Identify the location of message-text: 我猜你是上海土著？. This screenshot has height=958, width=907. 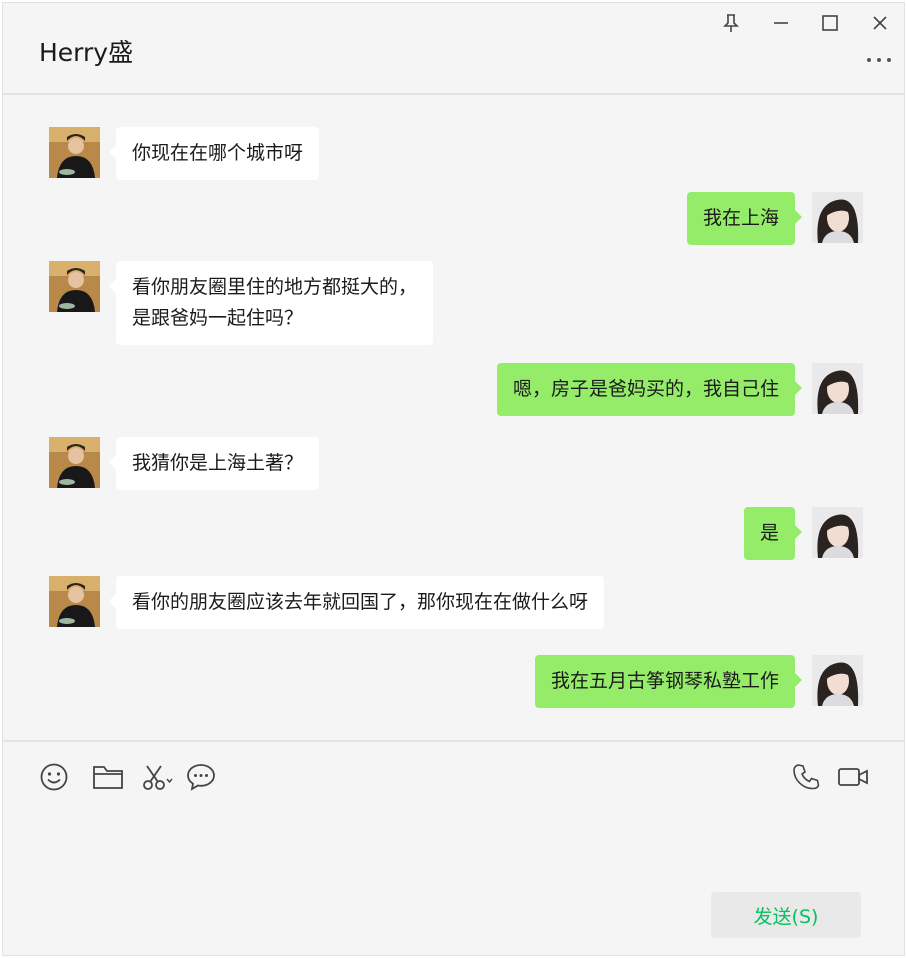
(218, 463).